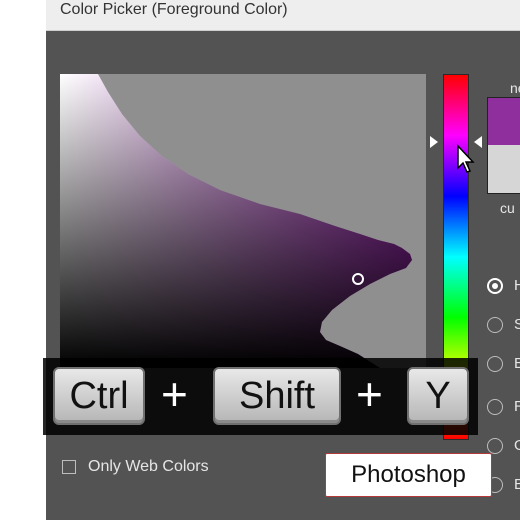  What do you see at coordinates (495, 286) in the screenshot?
I see `radio-hue` at bounding box center [495, 286].